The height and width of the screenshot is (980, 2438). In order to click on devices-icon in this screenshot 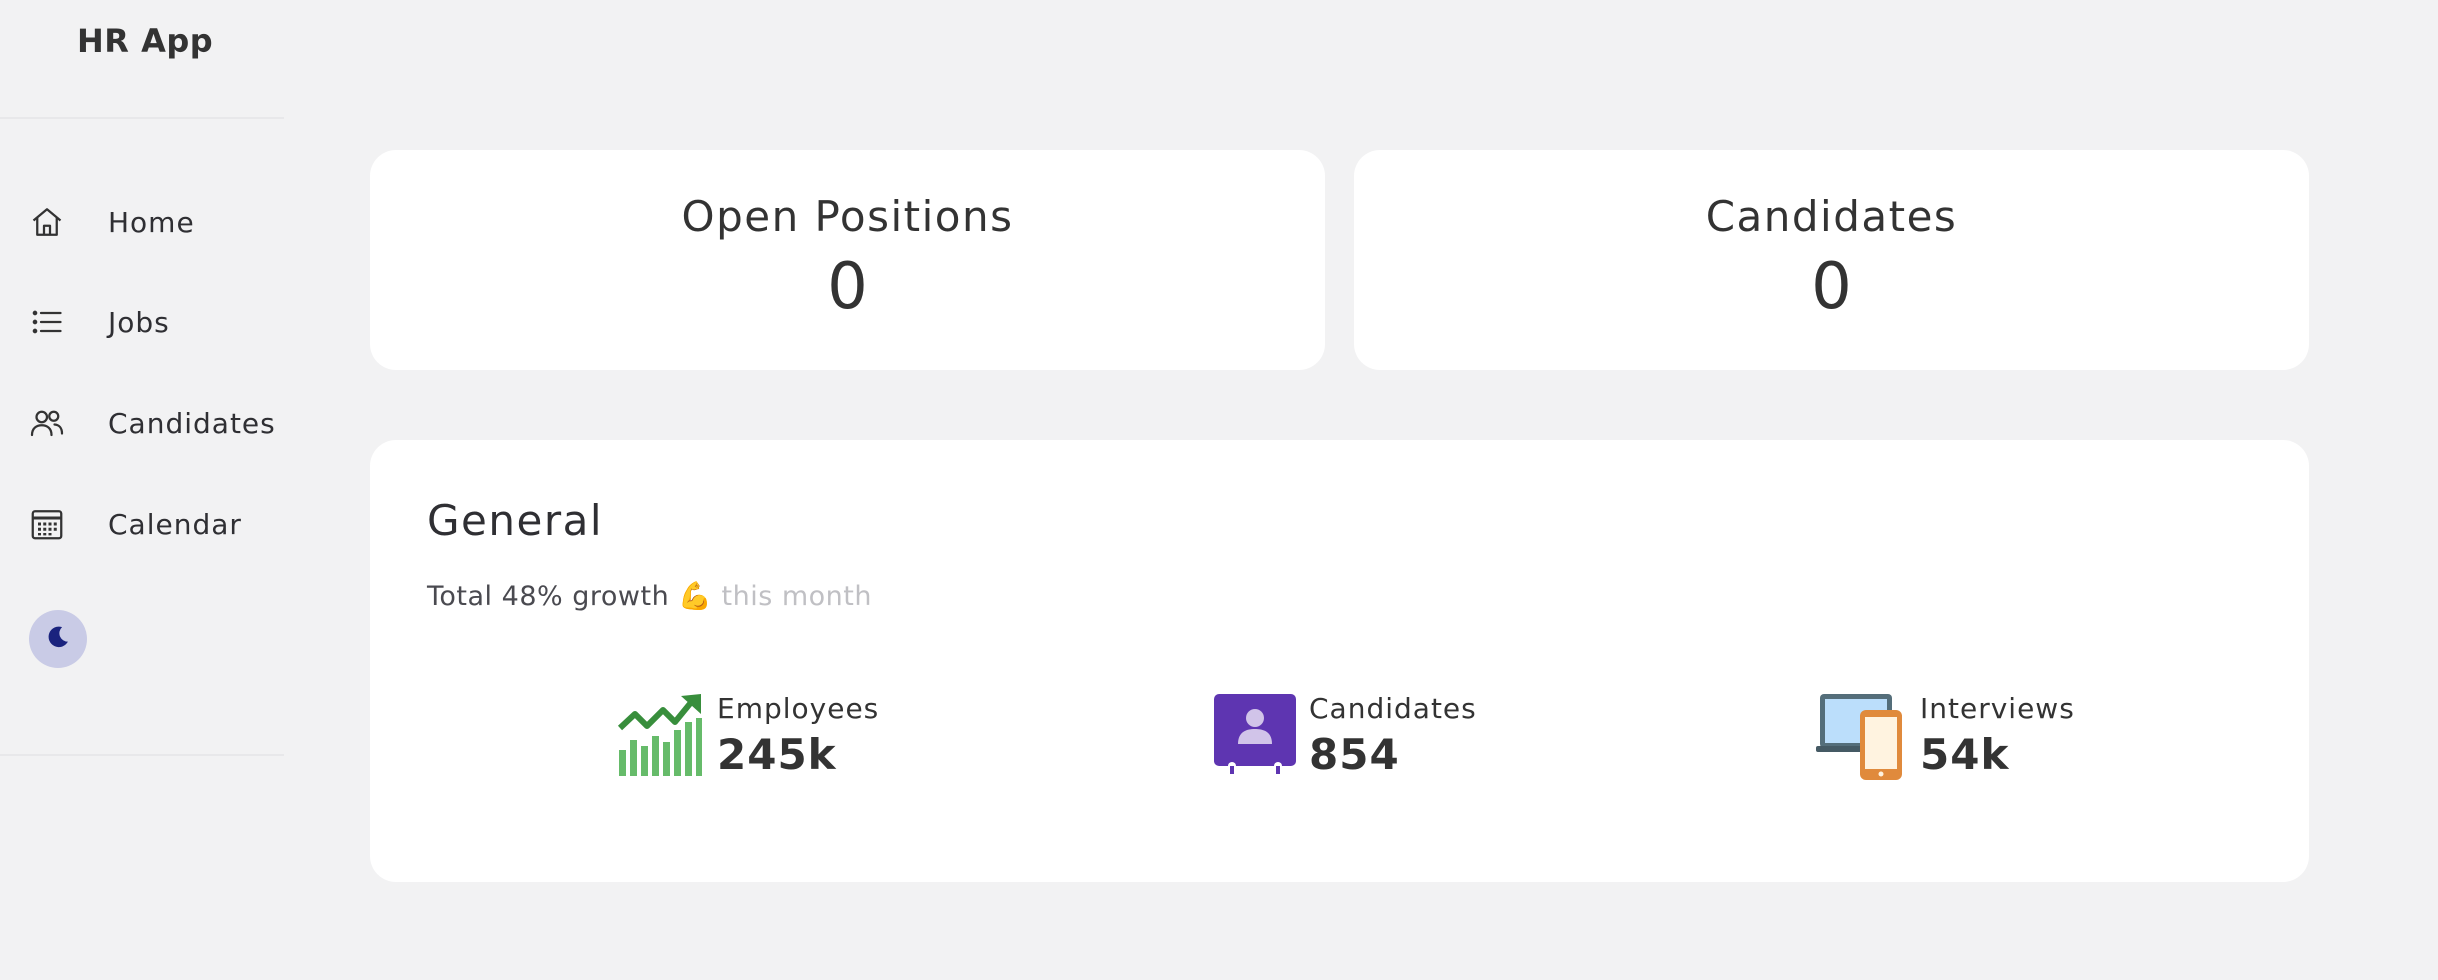, I will do `click(1859, 736)`.